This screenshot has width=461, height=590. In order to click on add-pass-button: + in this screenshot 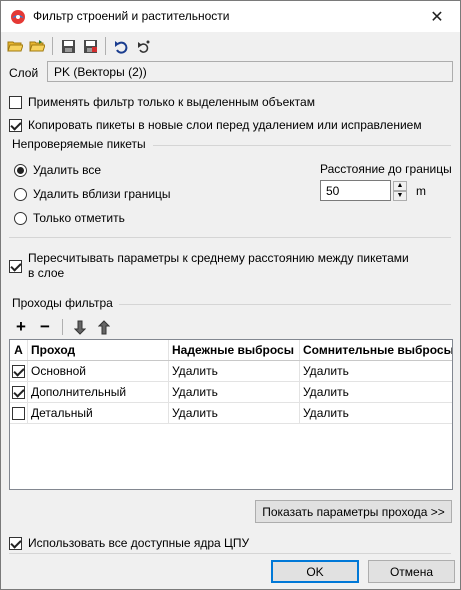, I will do `click(21, 326)`.